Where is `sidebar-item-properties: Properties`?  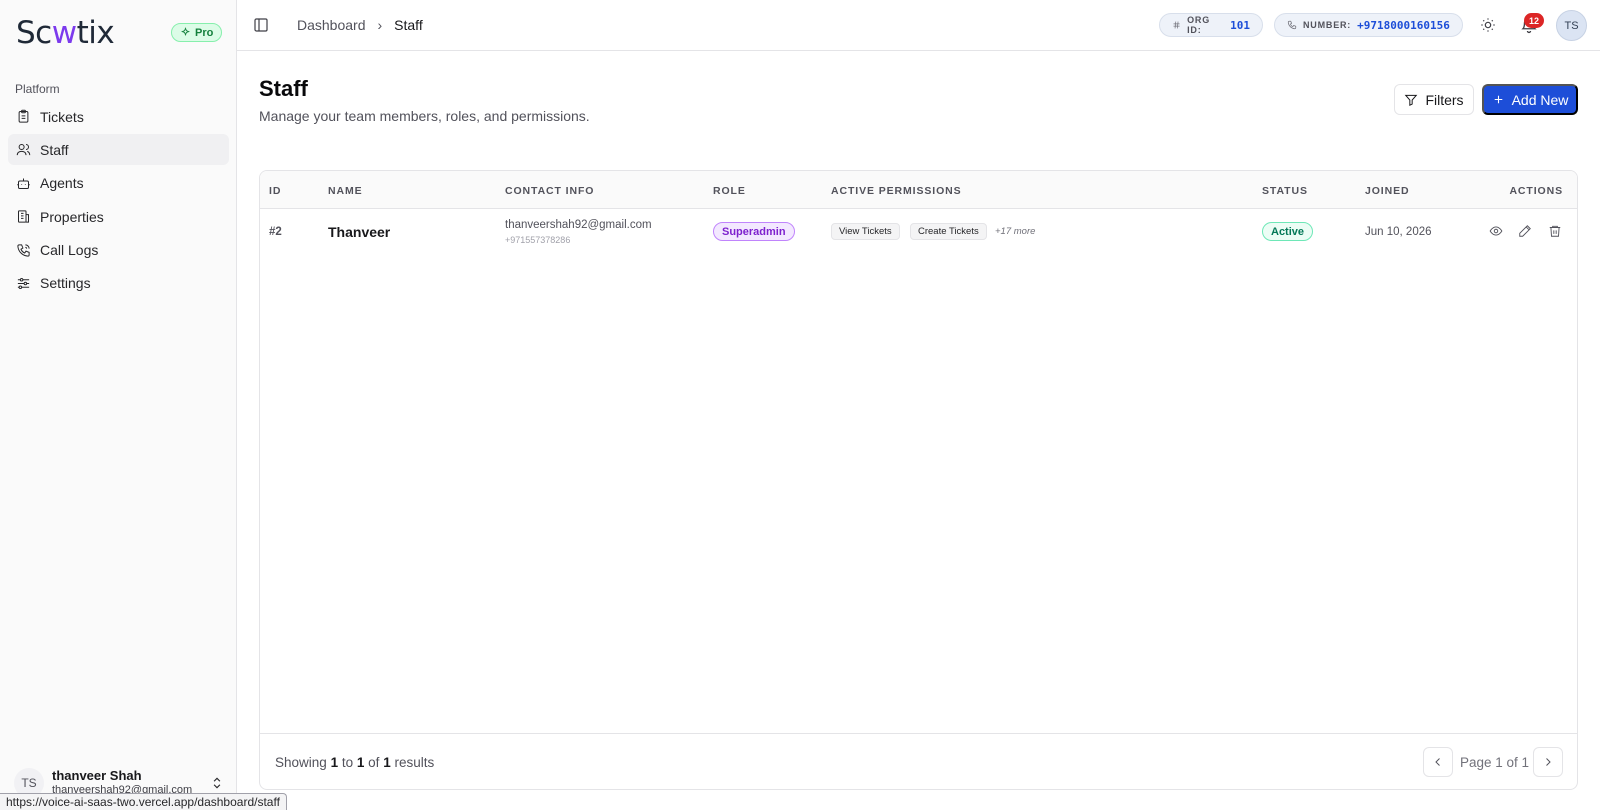 sidebar-item-properties: Properties is located at coordinates (118, 216).